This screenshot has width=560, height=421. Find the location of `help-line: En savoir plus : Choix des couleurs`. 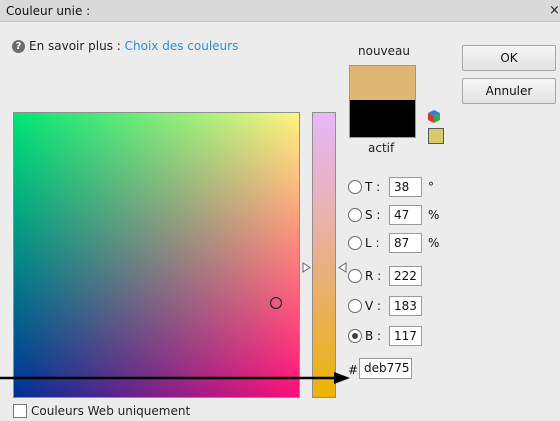

help-line: En savoir plus : Choix des couleurs is located at coordinates (133, 46).